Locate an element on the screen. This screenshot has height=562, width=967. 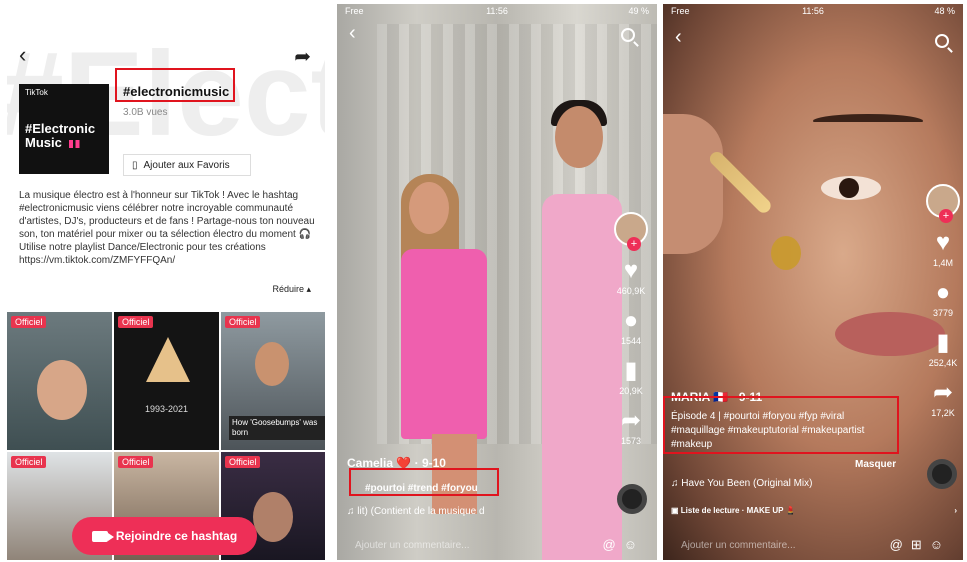
playlist-icon: ▣ is located at coordinates (676, 510).